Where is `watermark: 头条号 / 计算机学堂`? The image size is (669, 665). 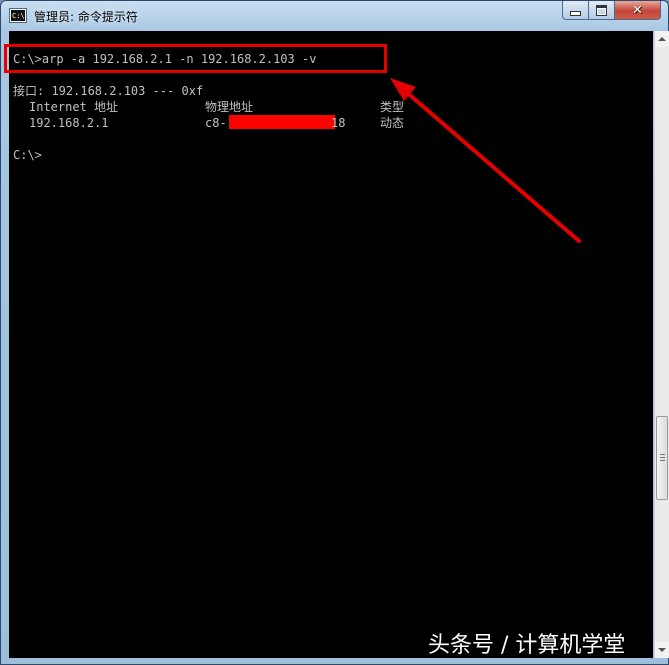 watermark: 头条号 / 计算机学堂 is located at coordinates (527, 645).